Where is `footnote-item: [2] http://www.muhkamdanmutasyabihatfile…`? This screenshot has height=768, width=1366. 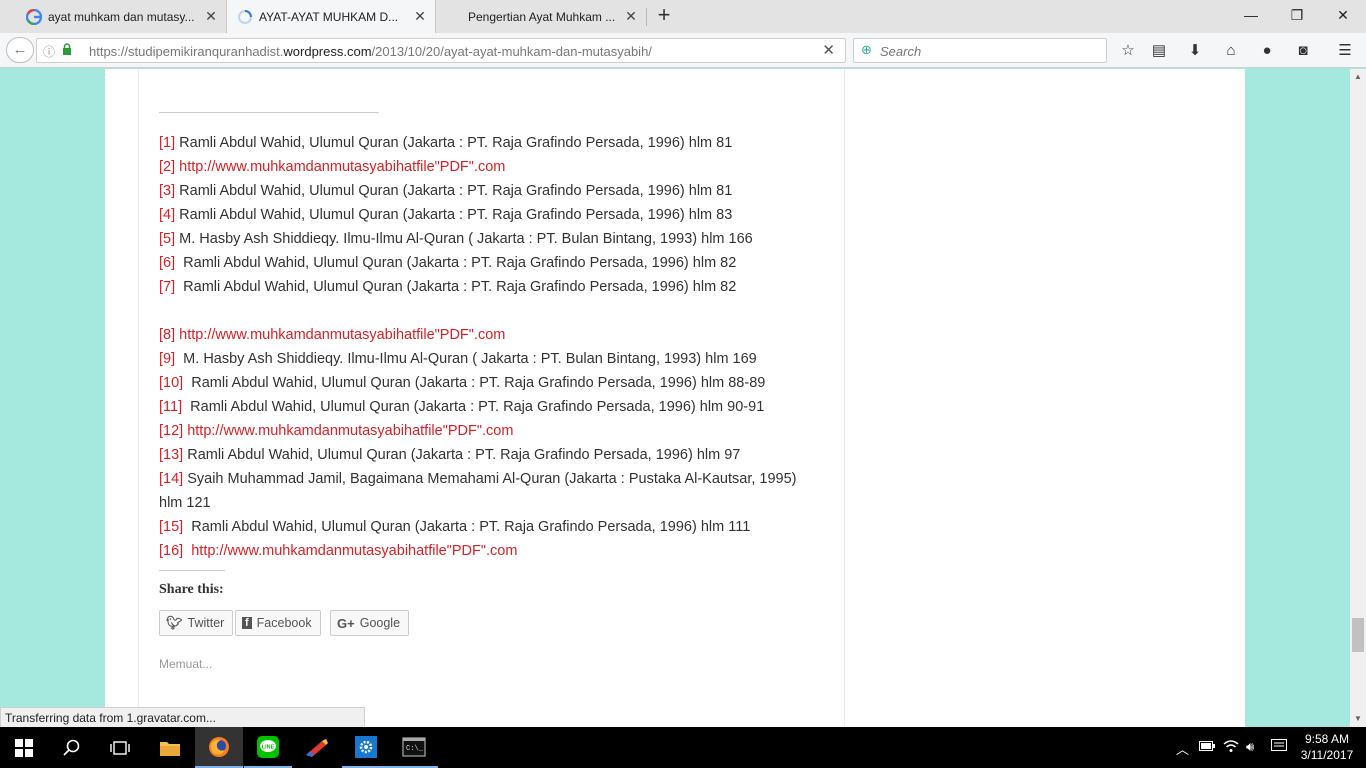 footnote-item: [2] http://www.muhkamdanmutasyabihatfile… is located at coordinates (484, 167).